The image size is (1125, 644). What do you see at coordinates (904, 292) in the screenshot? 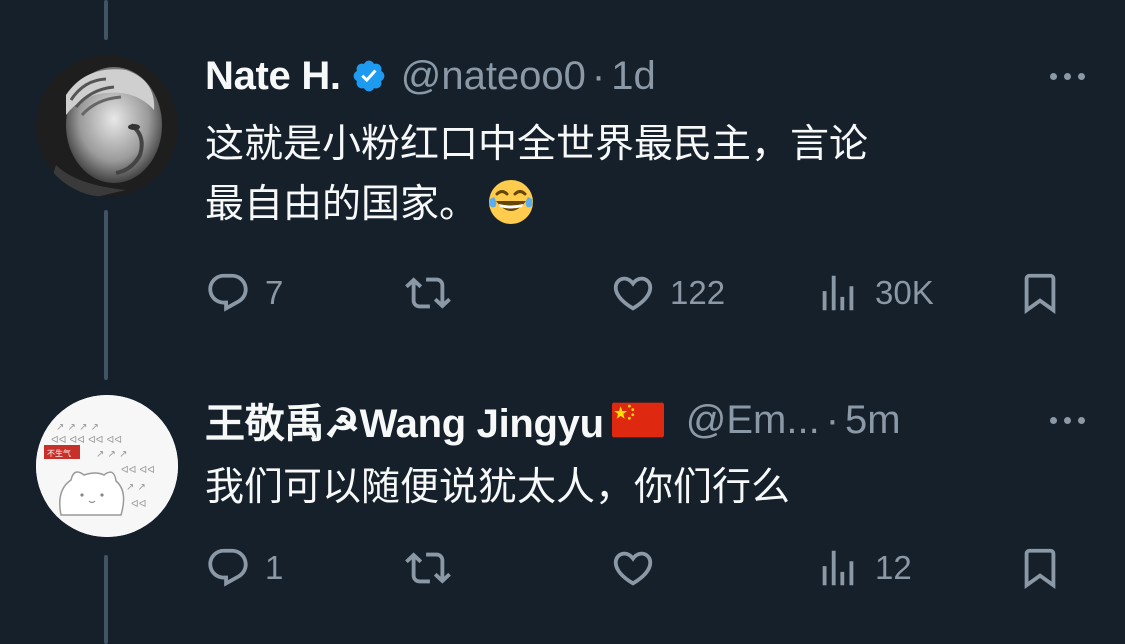
I see `view-count: 30K` at bounding box center [904, 292].